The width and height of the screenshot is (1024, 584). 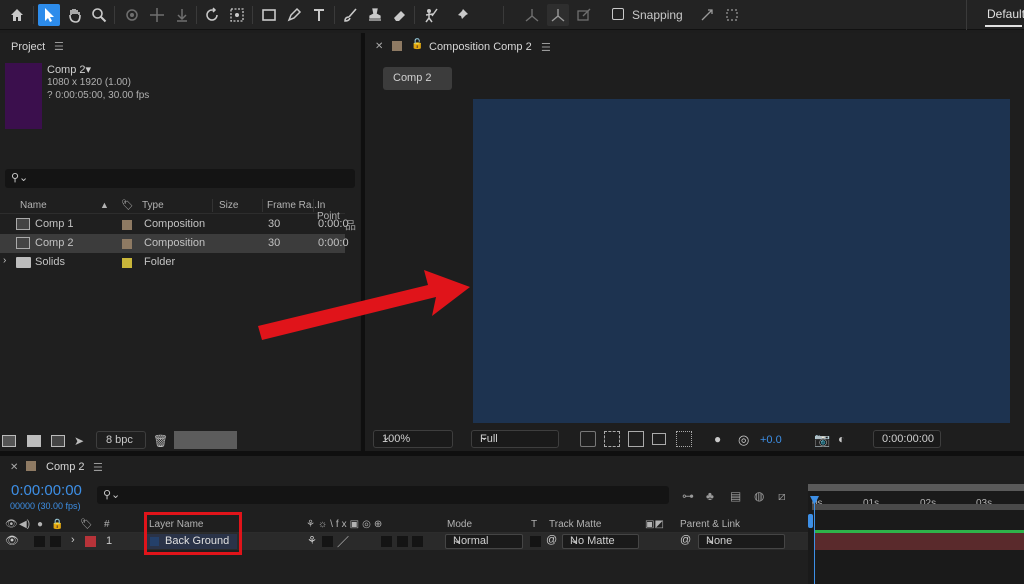 What do you see at coordinates (81, 441) in the screenshot?
I see `render-queue-icon: ➤` at bounding box center [81, 441].